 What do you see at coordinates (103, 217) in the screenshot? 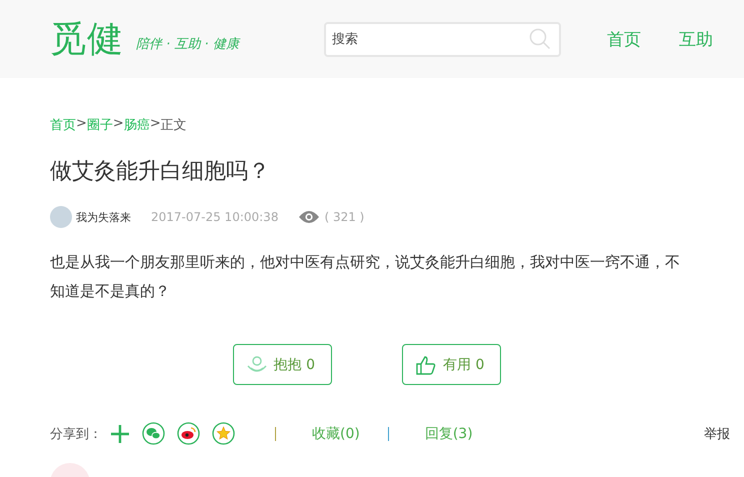
I see `author-name: 我为失落来` at bounding box center [103, 217].